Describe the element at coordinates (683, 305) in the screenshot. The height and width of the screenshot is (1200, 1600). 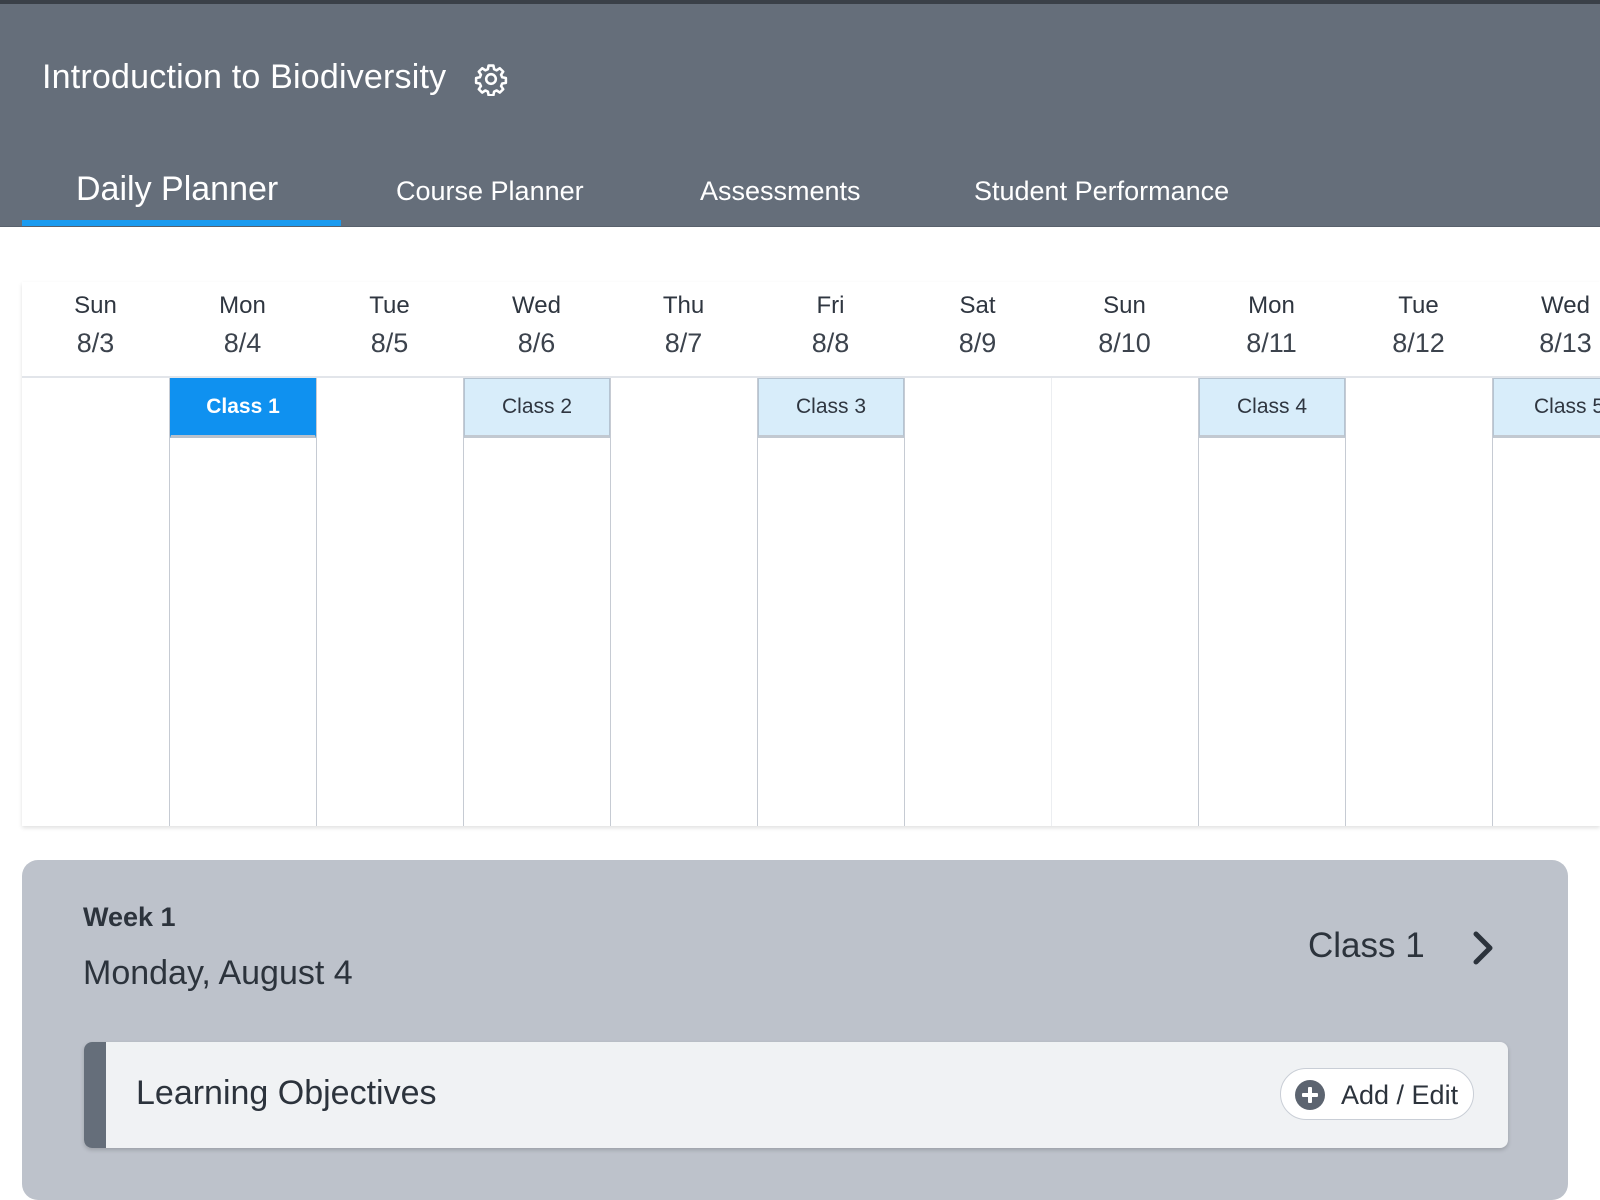
I see `day-of-week: Thu` at that location.